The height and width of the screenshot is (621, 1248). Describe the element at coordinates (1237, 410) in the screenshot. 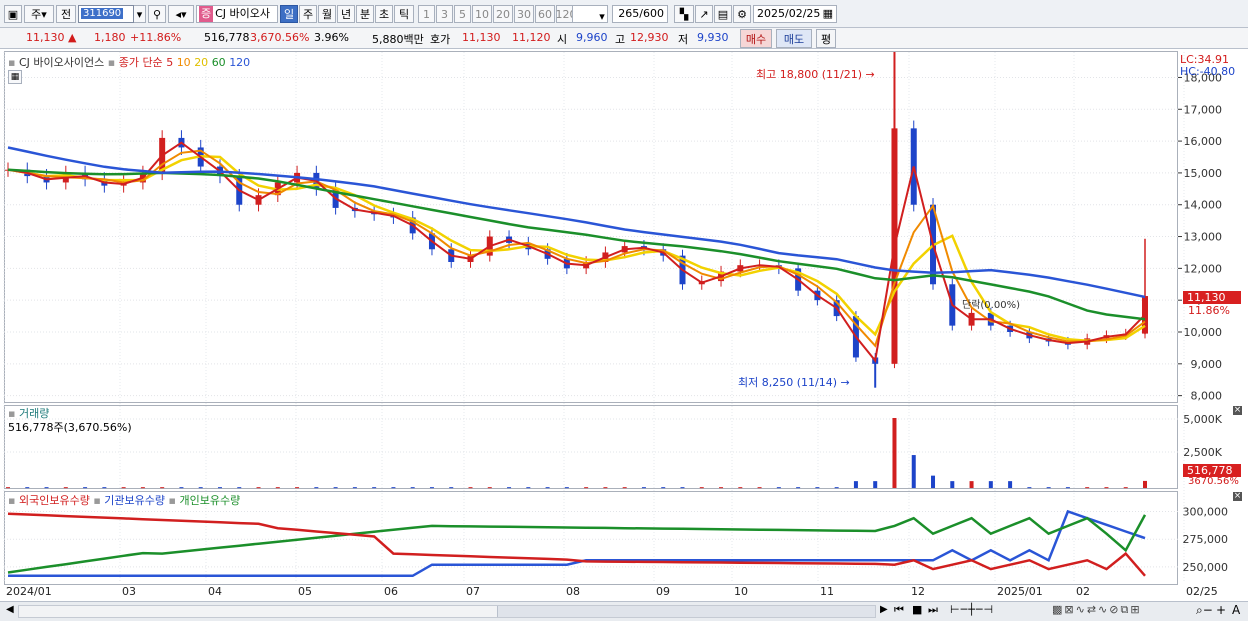

I see `close-volume-icon: ×` at that location.